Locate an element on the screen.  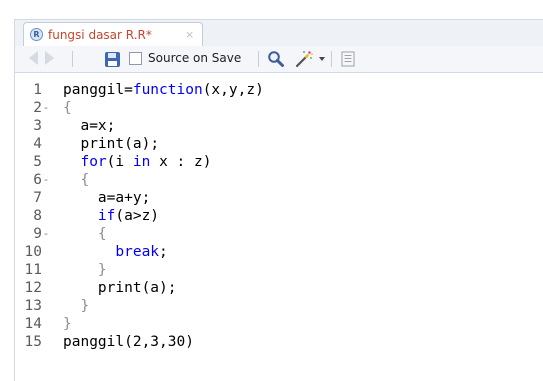
line-number: 4 is located at coordinates (37, 144).